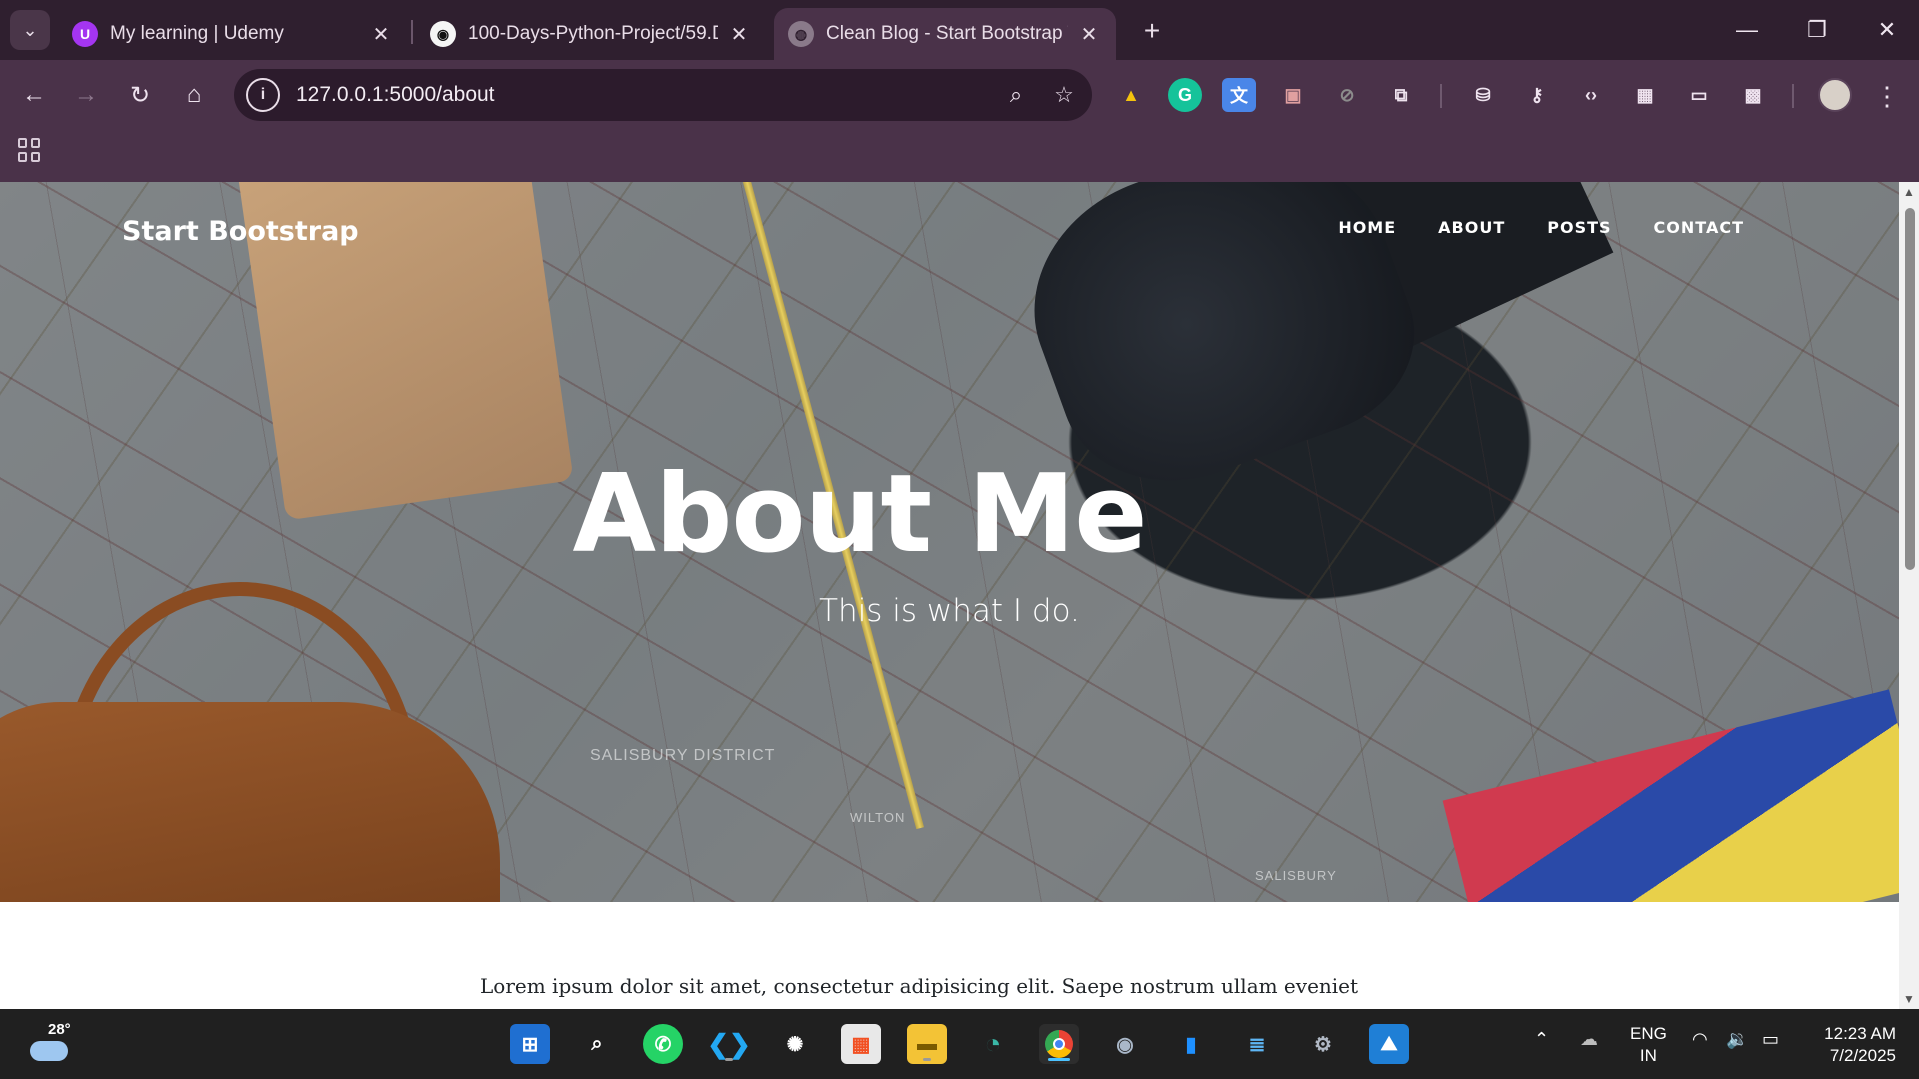  Describe the element at coordinates (1887, 96) in the screenshot. I see `more-menu-icon: ⋮` at that location.